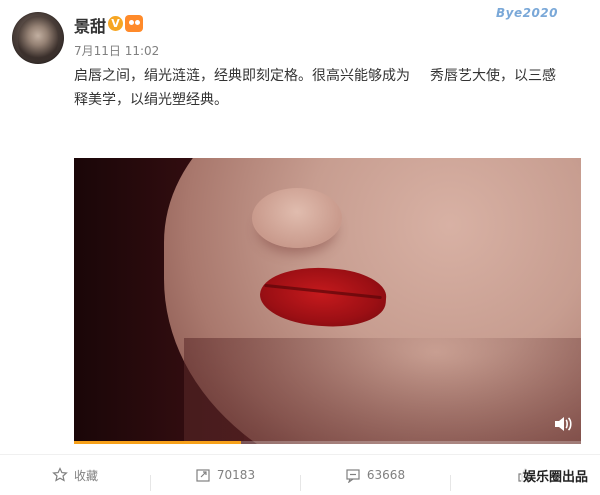  What do you see at coordinates (85, 475) in the screenshot?
I see `favorite-label: 收藏` at bounding box center [85, 475].